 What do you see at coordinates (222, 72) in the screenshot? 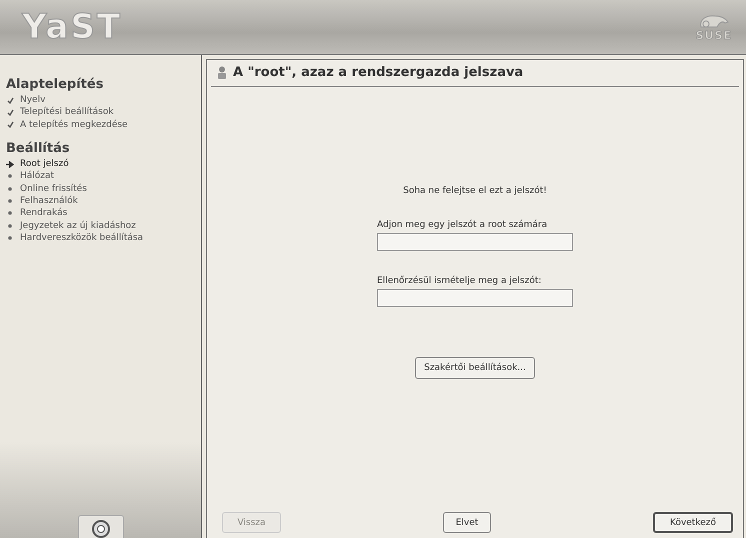
I see `user-icon` at bounding box center [222, 72].